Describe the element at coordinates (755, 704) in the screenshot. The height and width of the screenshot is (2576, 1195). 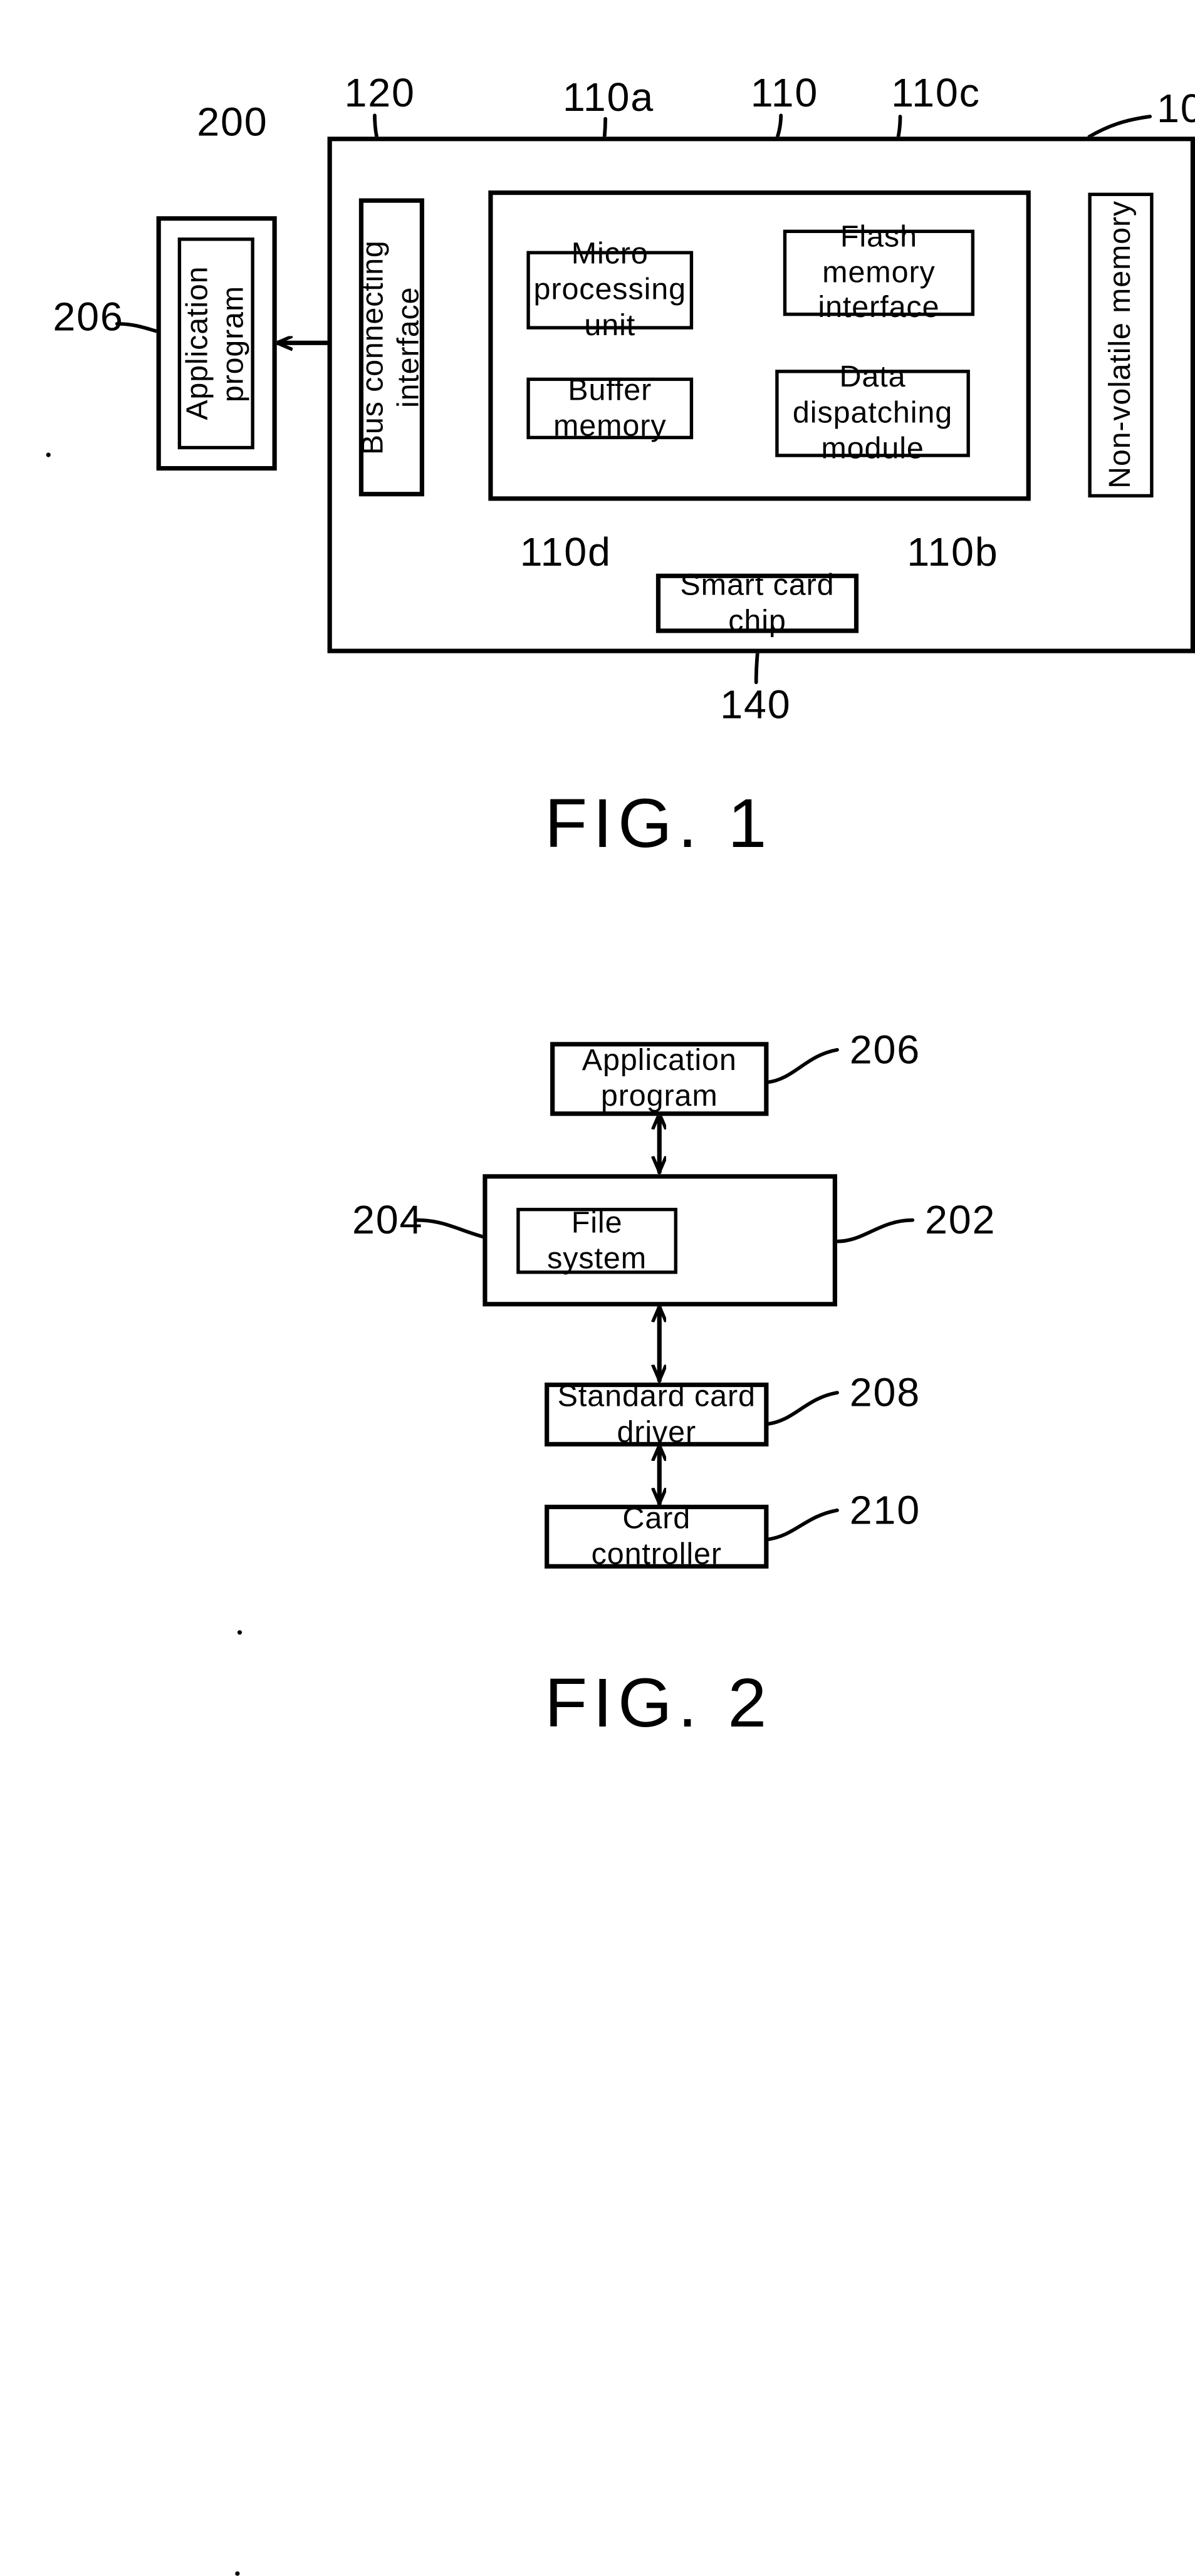
I see `fig1-ref-140: 140` at that location.